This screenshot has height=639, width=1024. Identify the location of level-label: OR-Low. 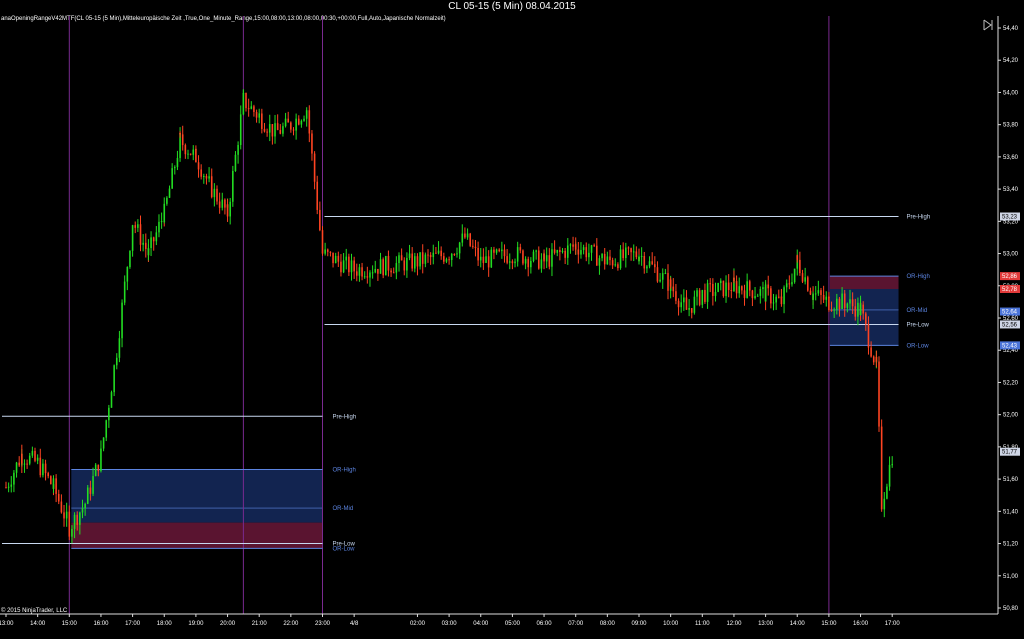
(344, 549).